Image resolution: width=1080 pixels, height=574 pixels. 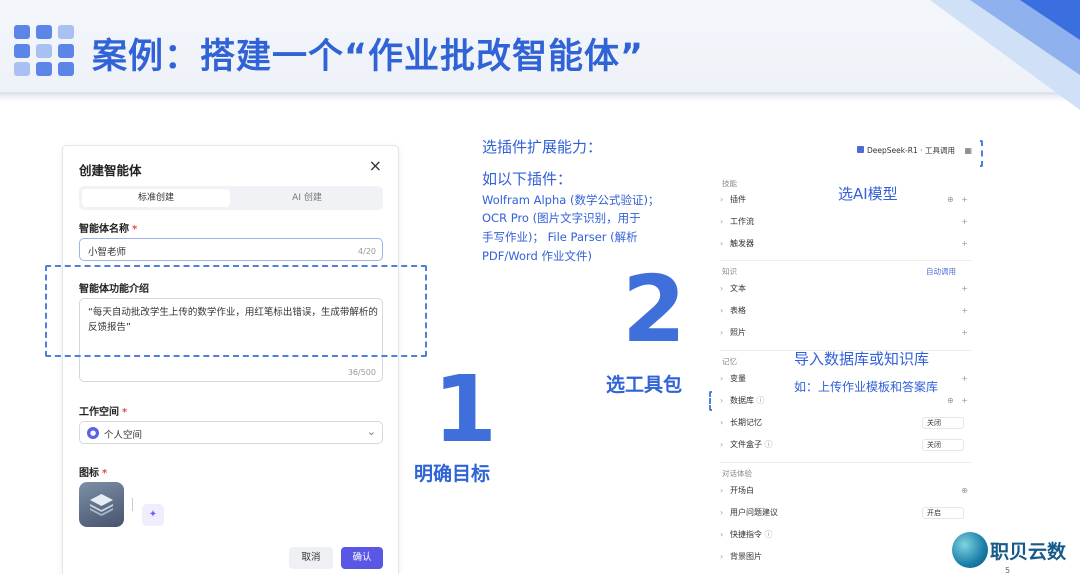 I want to click on row-bg-image: › 背景图片, so click(x=846, y=557).